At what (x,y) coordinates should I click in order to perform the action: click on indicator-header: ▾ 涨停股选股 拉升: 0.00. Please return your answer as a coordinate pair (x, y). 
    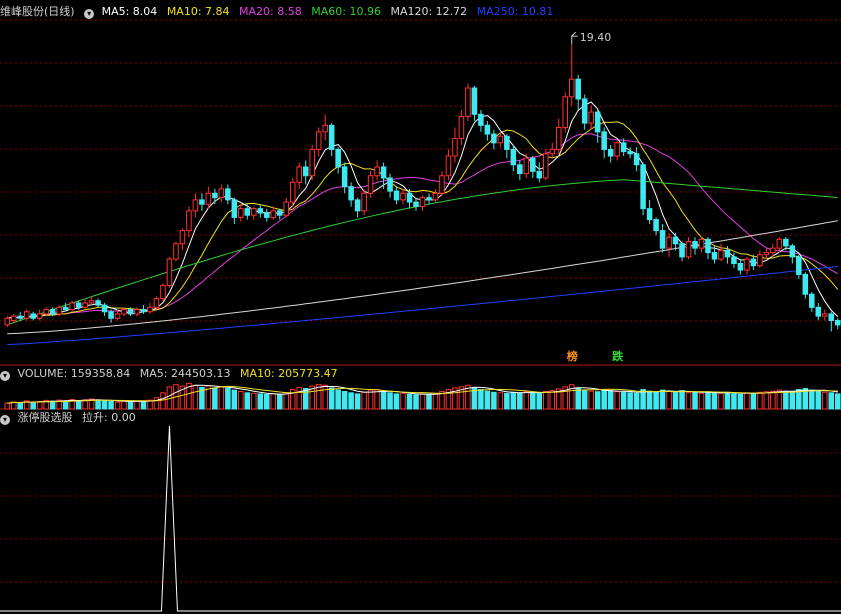
    Looking at the image, I should click on (71, 418).